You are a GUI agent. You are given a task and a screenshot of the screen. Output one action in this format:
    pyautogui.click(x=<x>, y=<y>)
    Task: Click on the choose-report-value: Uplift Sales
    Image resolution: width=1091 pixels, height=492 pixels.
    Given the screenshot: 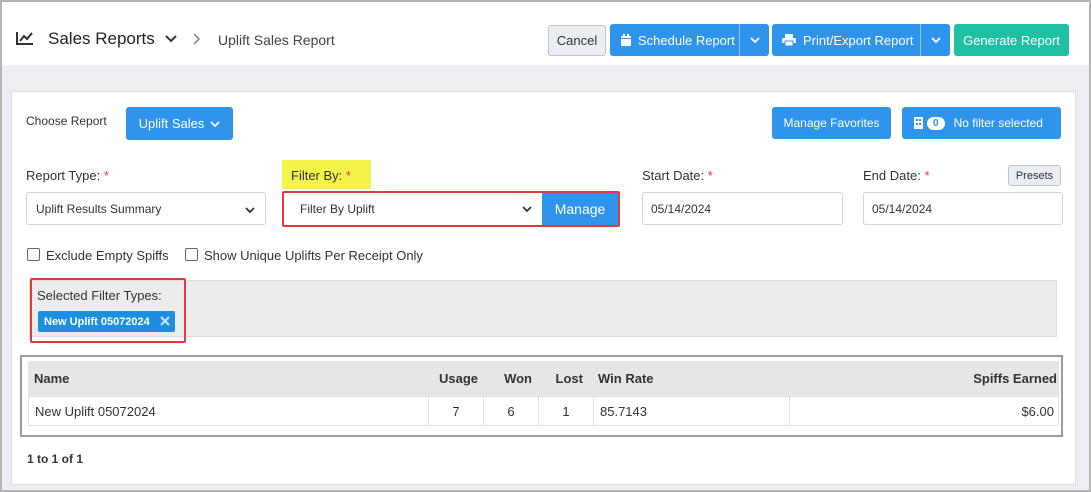 What is the action you would take?
    pyautogui.click(x=171, y=123)
    